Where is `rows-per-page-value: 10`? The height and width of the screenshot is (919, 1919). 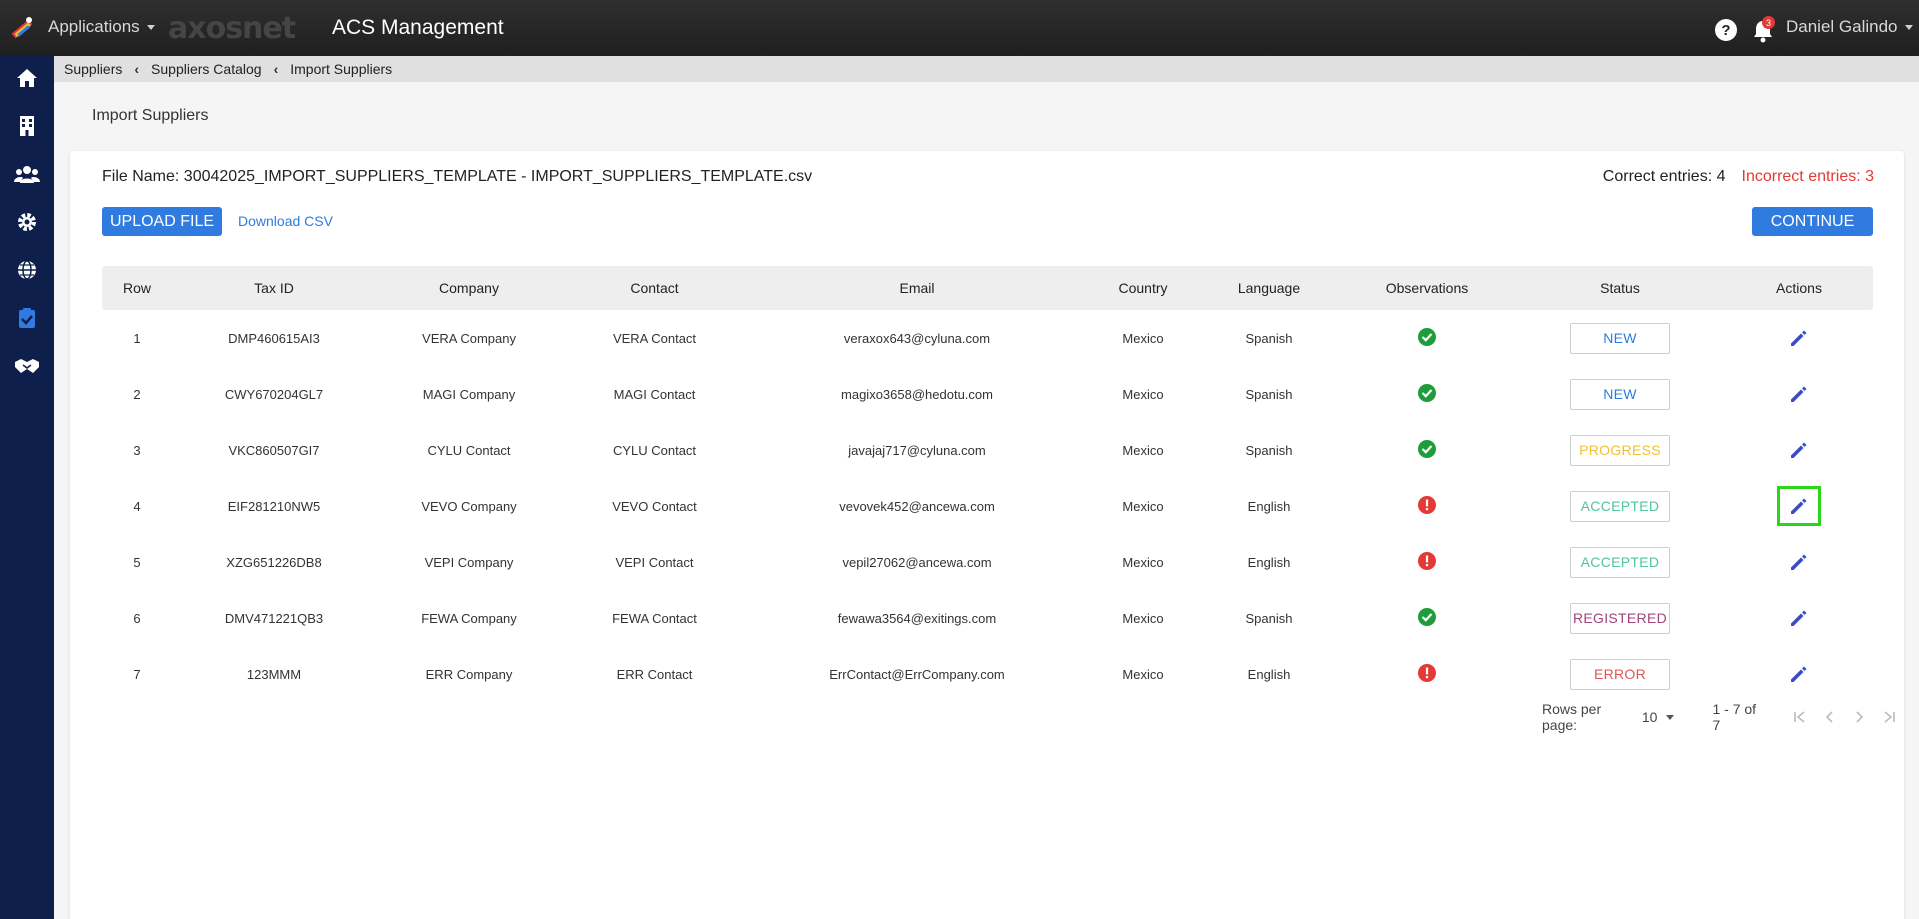
rows-per-page-value: 10 is located at coordinates (1649, 717).